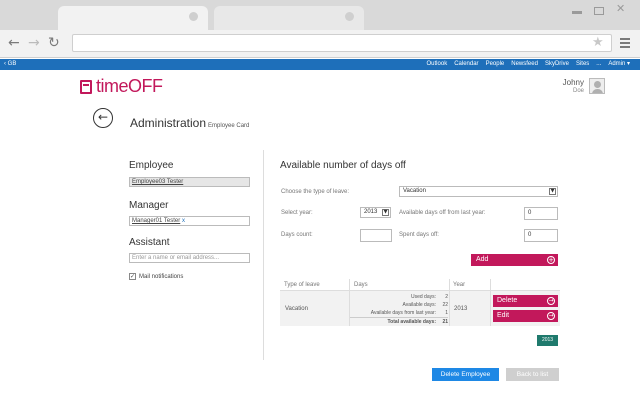  Describe the element at coordinates (459, 285) in the screenshot. I see `col-header-year: Year` at that location.